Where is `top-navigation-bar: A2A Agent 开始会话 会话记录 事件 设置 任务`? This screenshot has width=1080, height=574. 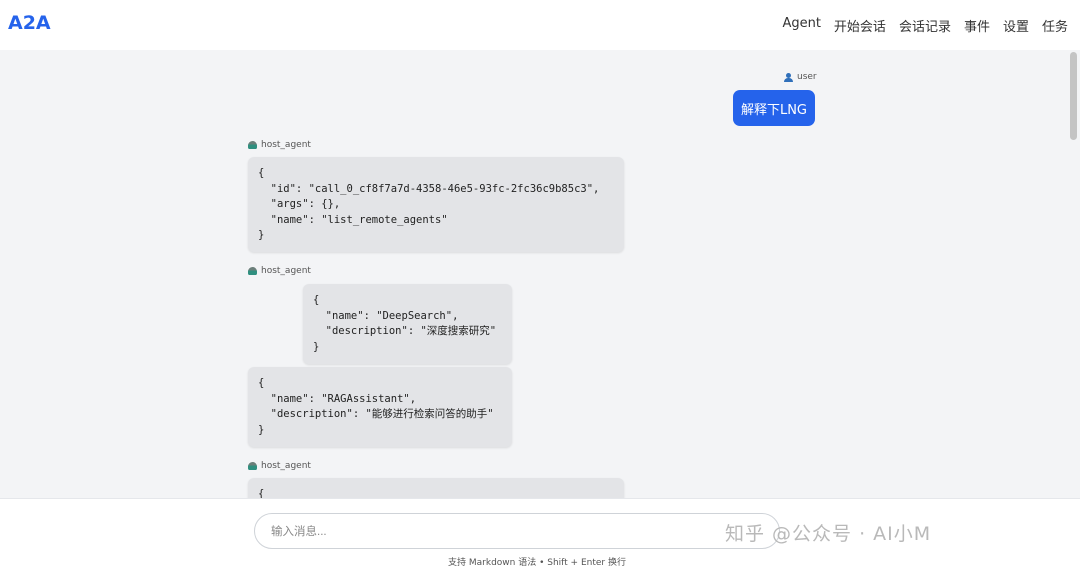
top-navigation-bar: A2A Agent 开始会话 会话记录 事件 设置 任务 is located at coordinates (540, 25).